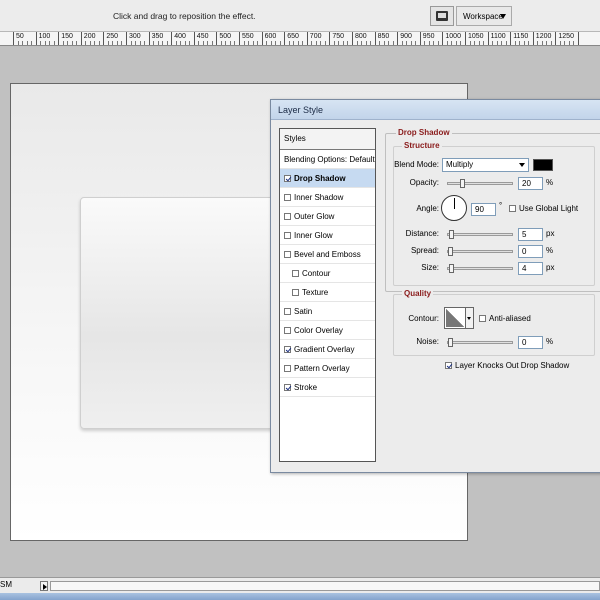 The image size is (600, 600). Describe the element at coordinates (543, 36) in the screenshot. I see `ruler-label: 1200` at that location.